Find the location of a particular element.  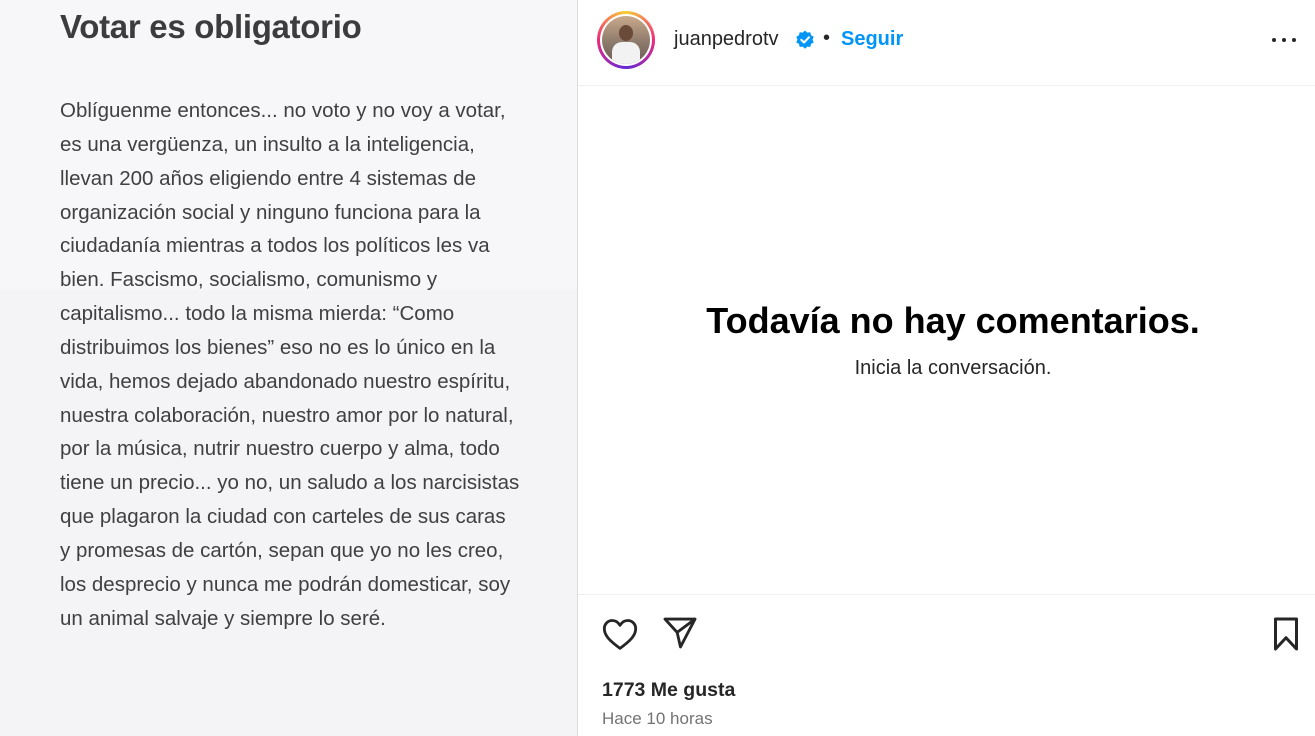

more-options-icon is located at coordinates (1285, 40).